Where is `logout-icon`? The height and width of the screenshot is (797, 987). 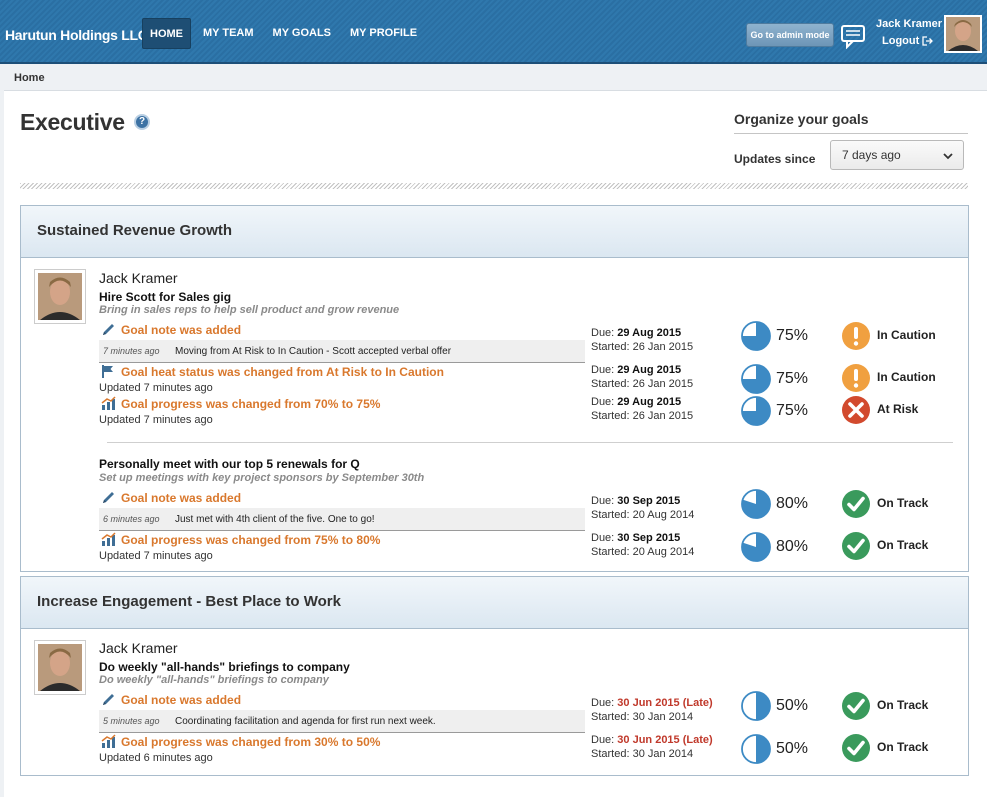 logout-icon is located at coordinates (928, 41).